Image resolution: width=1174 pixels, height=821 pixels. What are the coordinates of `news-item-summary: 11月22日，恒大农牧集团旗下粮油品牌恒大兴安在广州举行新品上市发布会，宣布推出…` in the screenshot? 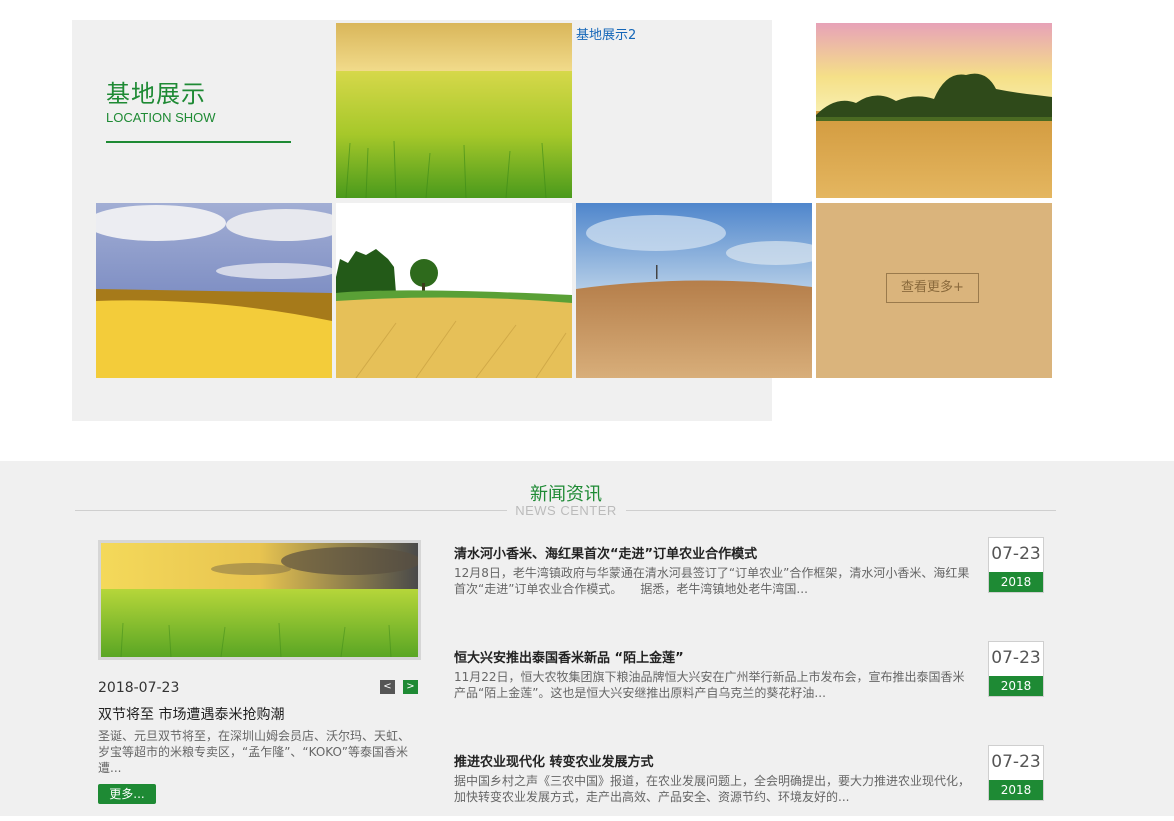 It's located at (709, 685).